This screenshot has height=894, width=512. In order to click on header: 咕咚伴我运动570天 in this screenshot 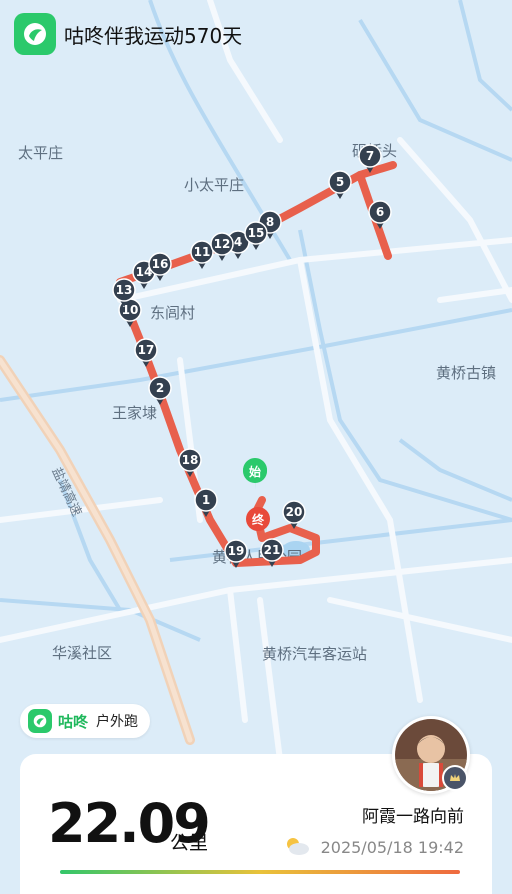, I will do `click(128, 34)`.